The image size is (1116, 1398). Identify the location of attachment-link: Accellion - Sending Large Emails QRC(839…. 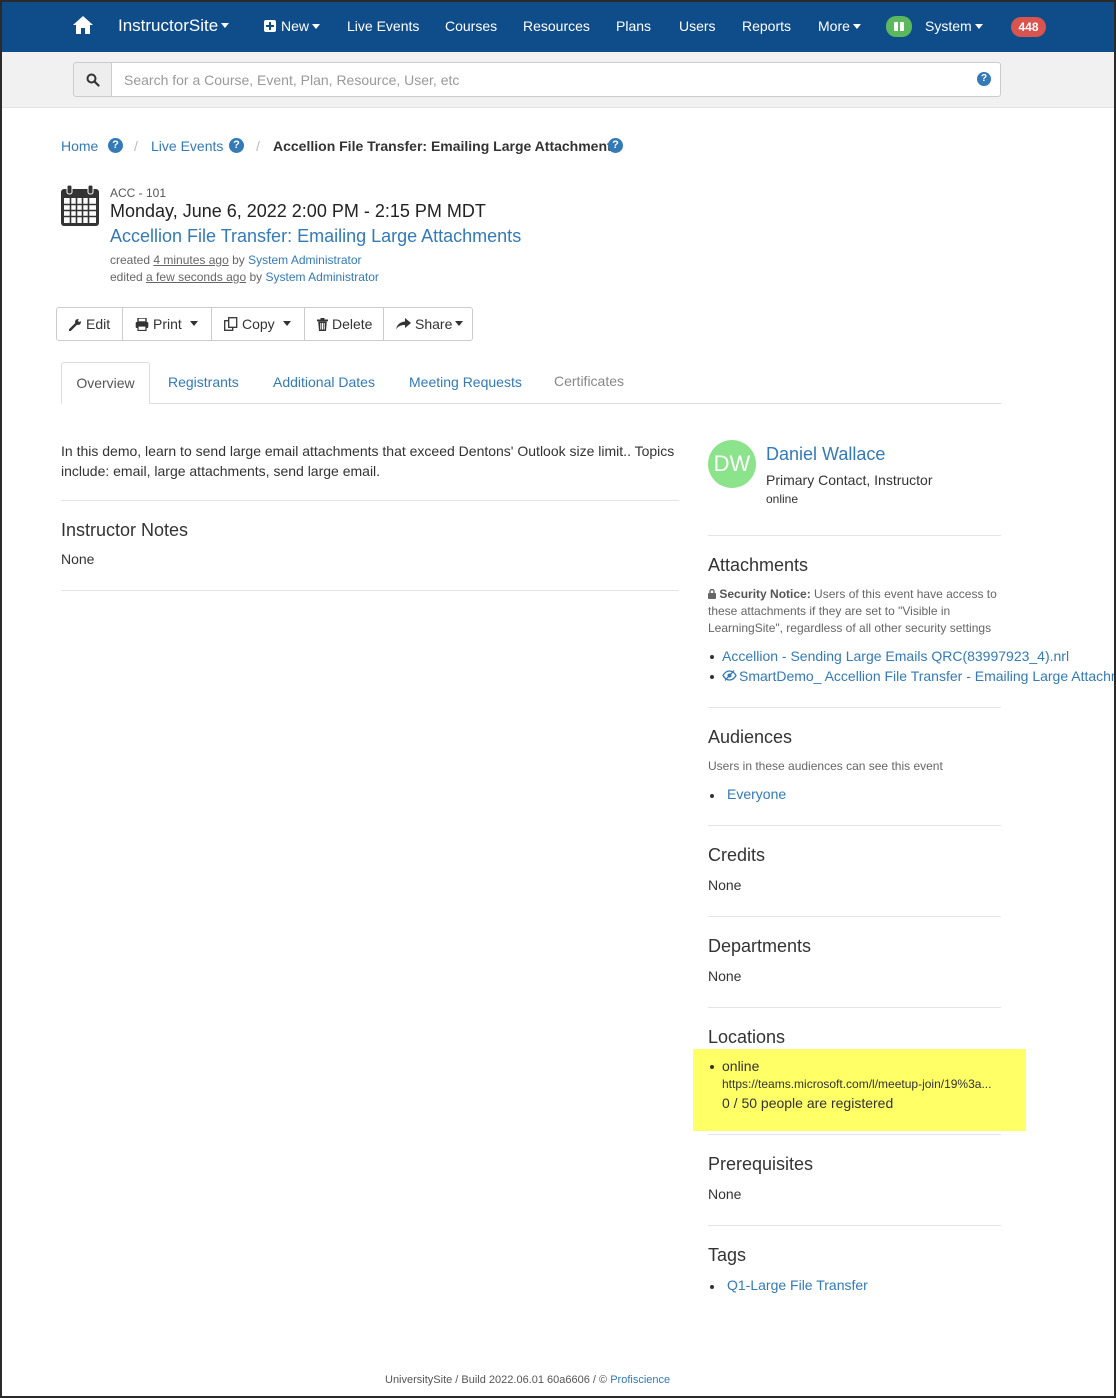
(895, 656).